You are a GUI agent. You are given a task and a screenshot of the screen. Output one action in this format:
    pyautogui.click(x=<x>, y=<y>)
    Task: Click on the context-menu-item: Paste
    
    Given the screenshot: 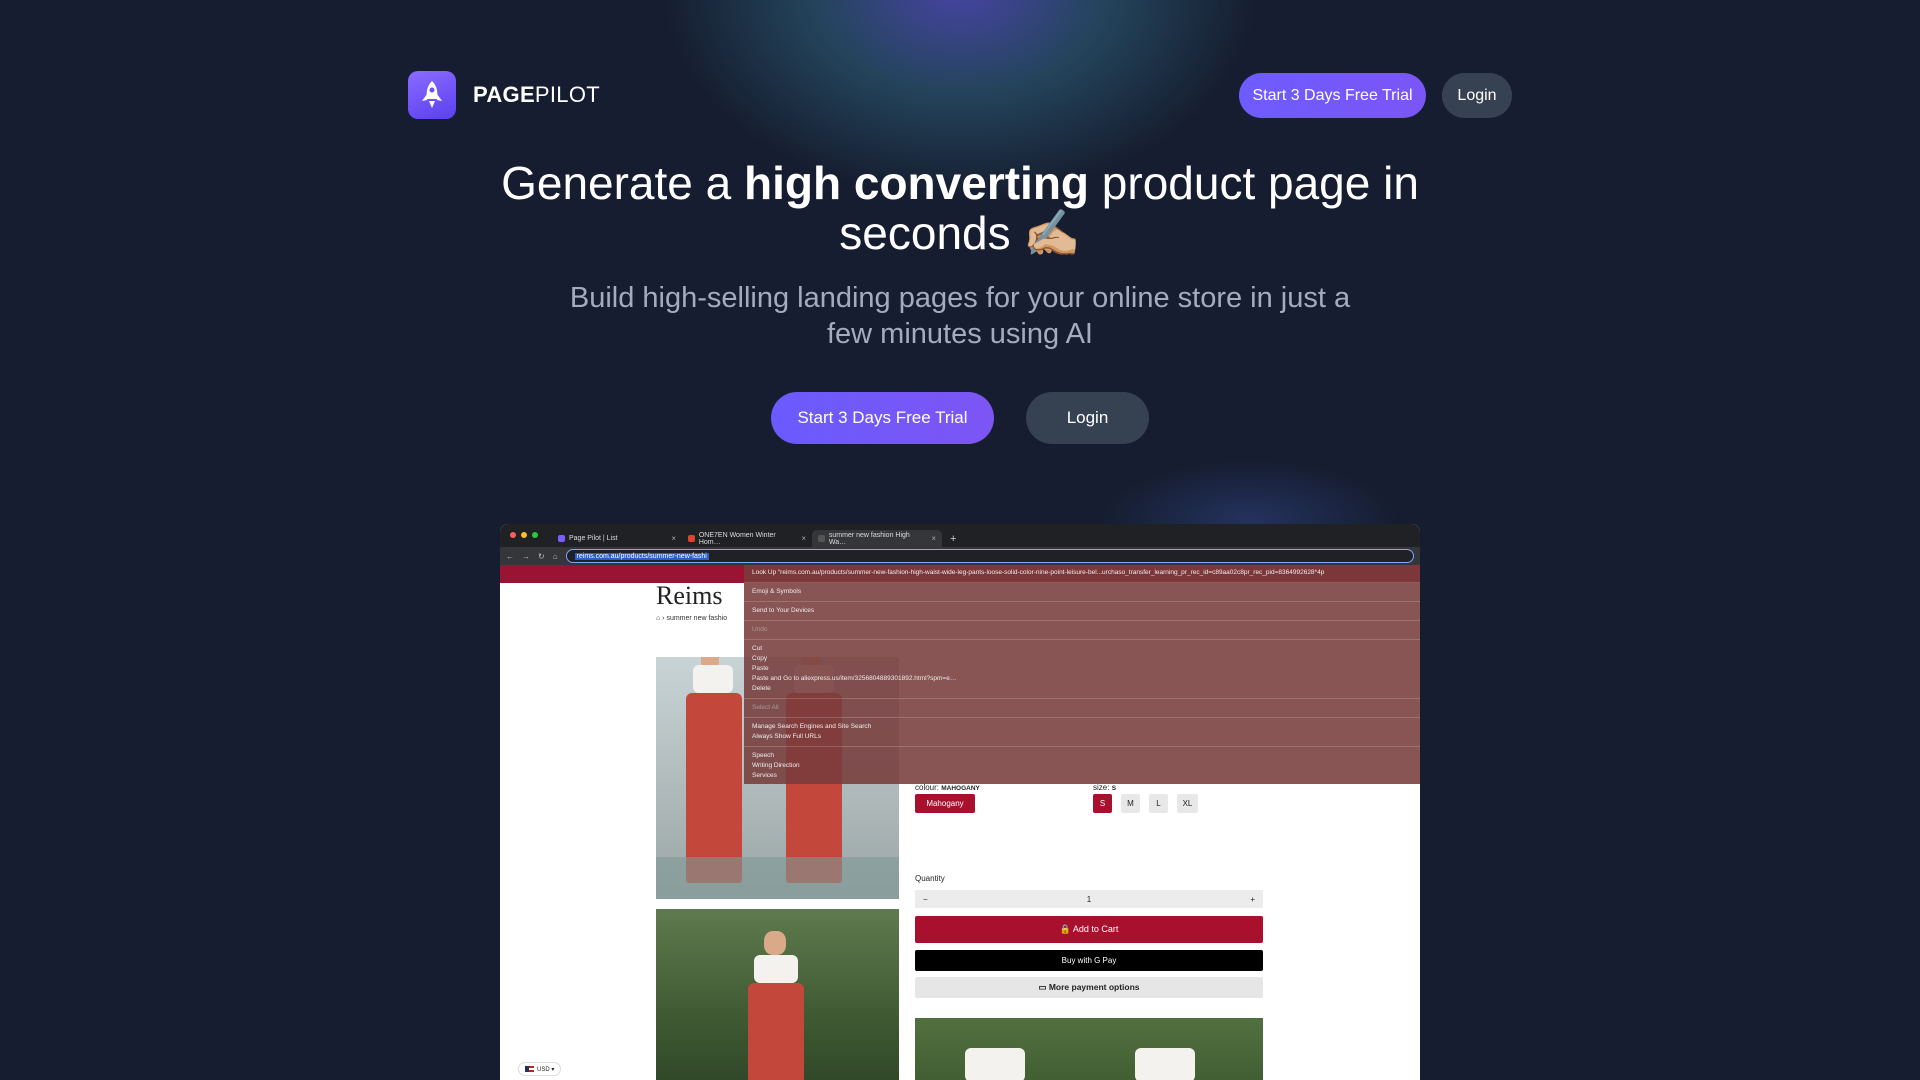 What is the action you would take?
    pyautogui.click(x=1082, y=669)
    